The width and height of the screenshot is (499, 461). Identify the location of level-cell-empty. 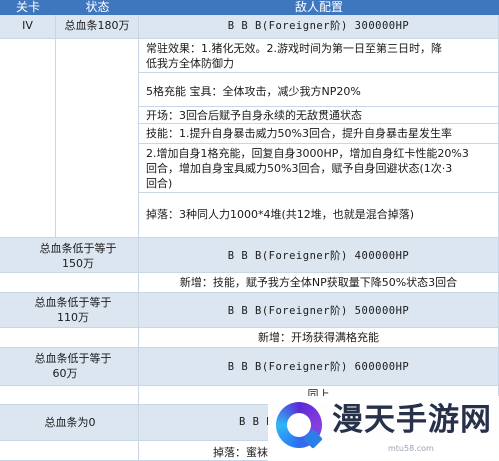
(28, 138).